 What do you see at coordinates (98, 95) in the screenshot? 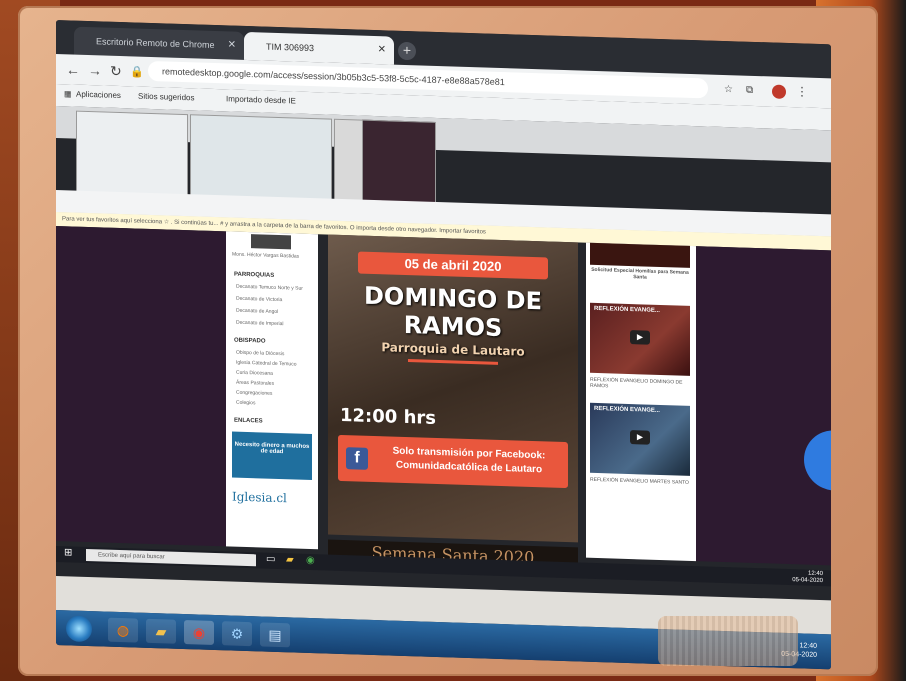
I see `bookmark-apps: Aplicaciones` at bounding box center [98, 95].